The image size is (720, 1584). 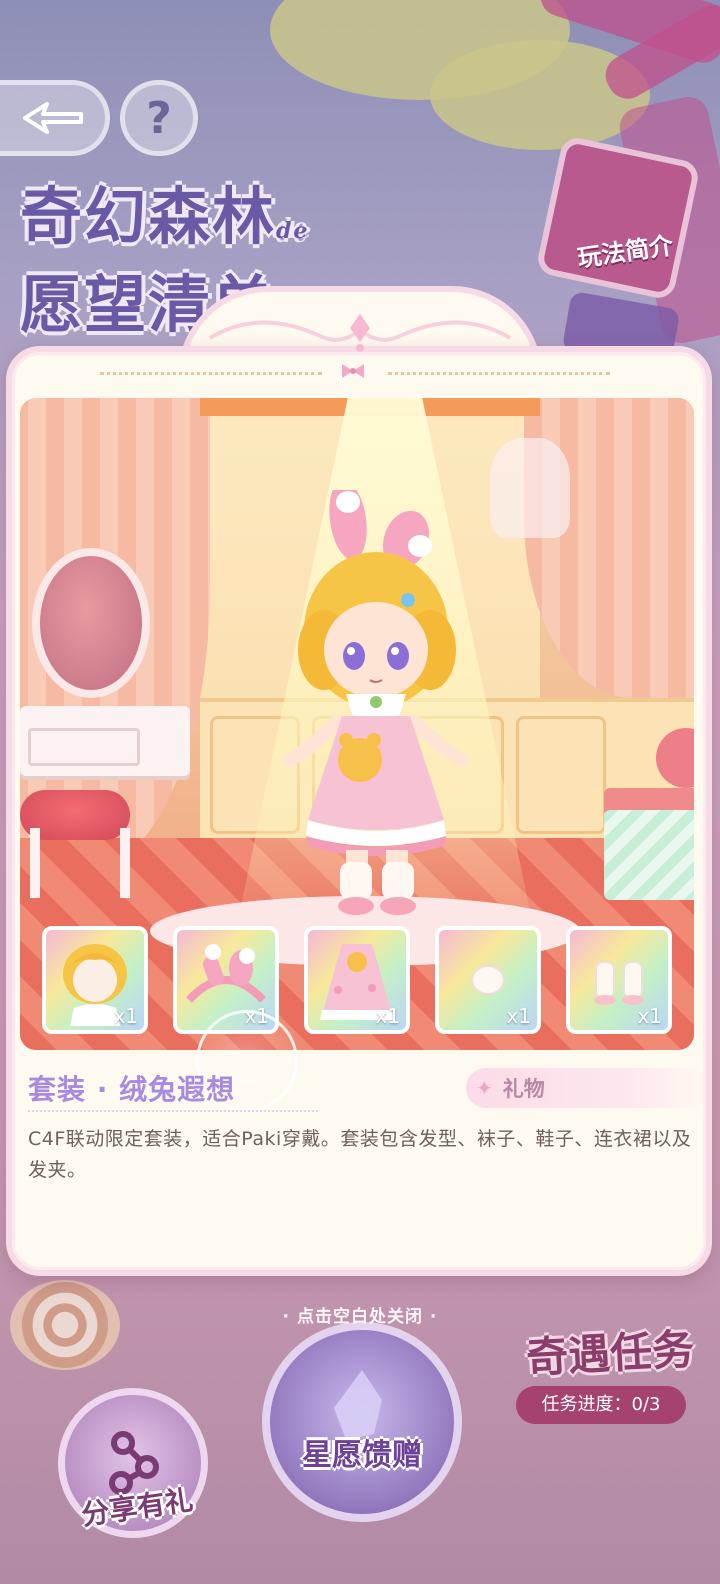 What do you see at coordinates (132, 1089) in the screenshot?
I see `item-title: 套装 · 绒兔遐想` at bounding box center [132, 1089].